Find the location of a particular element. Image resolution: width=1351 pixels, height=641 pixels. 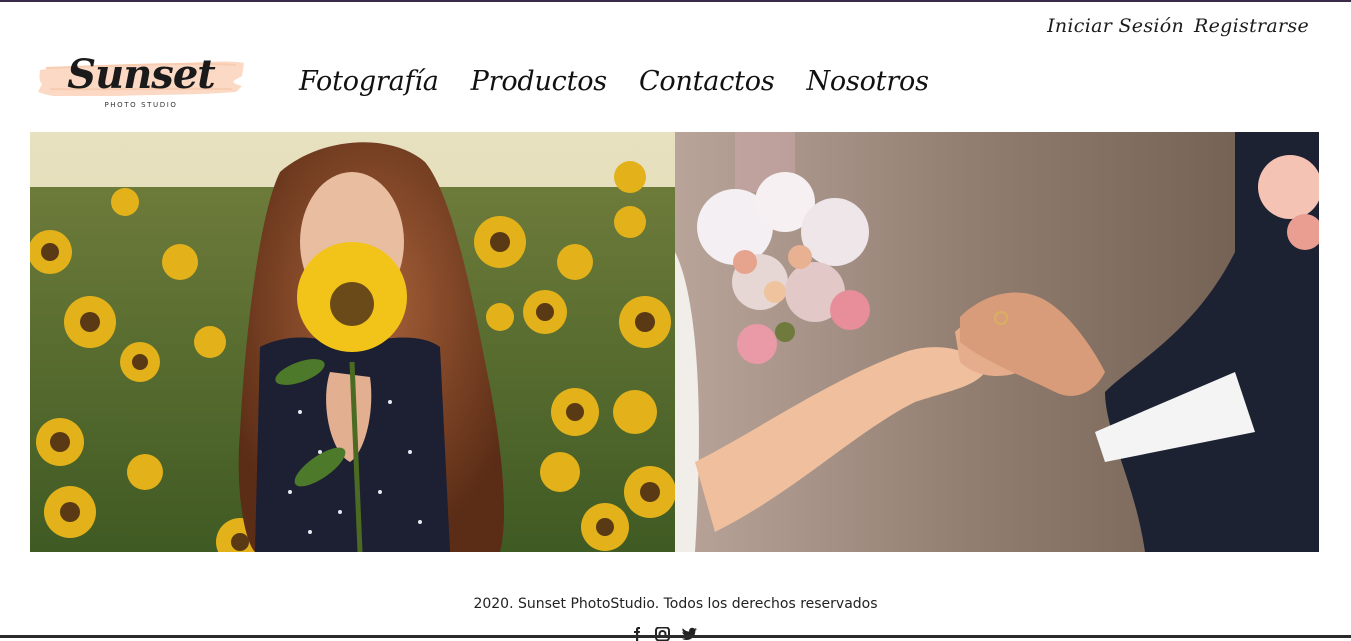

nav-contactos: Contactos is located at coordinates (707, 82).